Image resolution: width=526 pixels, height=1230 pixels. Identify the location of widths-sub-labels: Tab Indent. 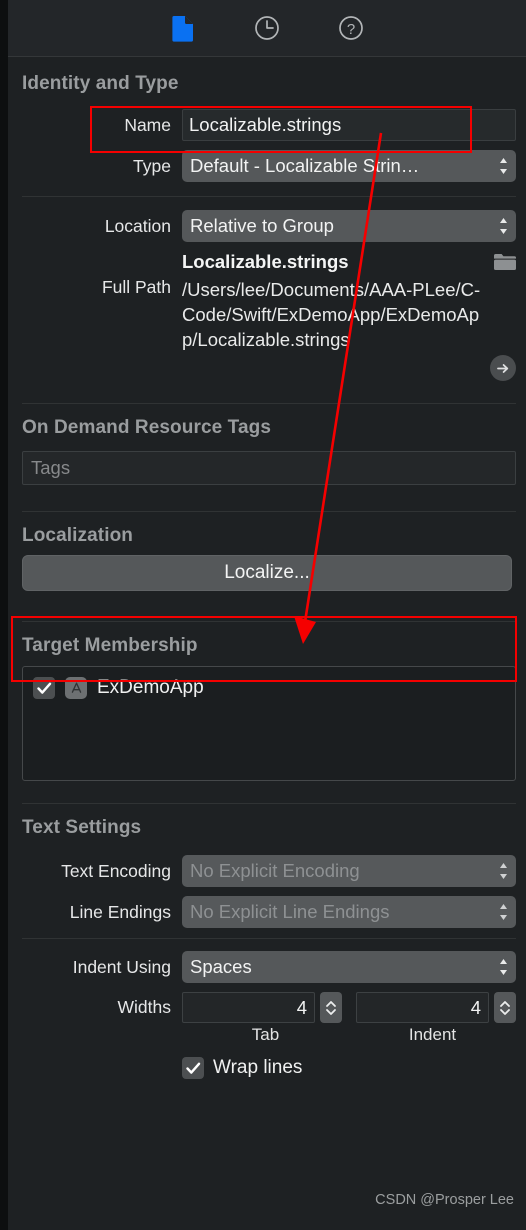
(269, 1035).